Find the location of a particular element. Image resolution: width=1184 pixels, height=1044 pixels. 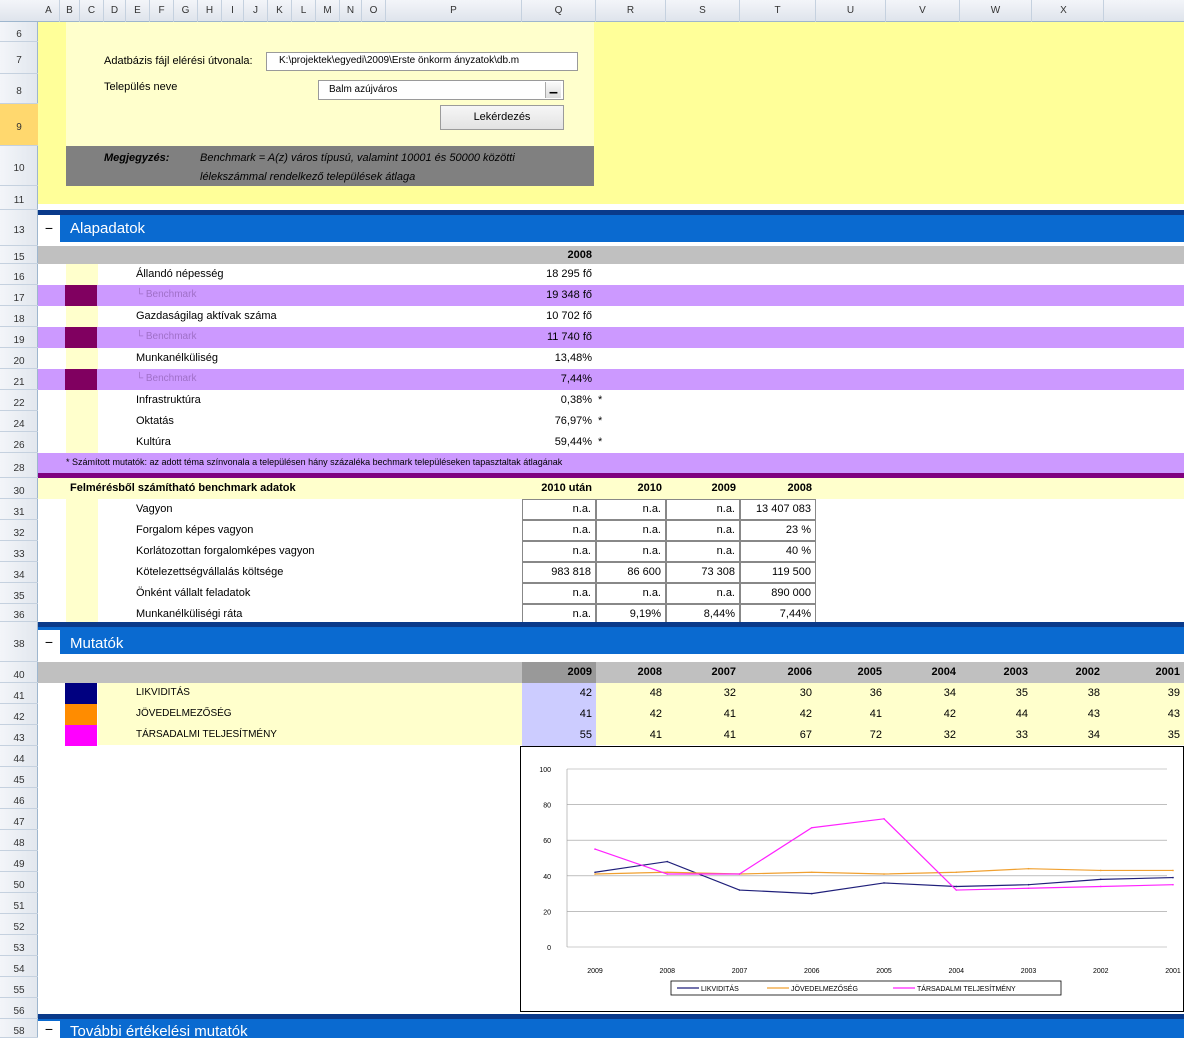

row-header-52: 52 is located at coordinates (19, 924).